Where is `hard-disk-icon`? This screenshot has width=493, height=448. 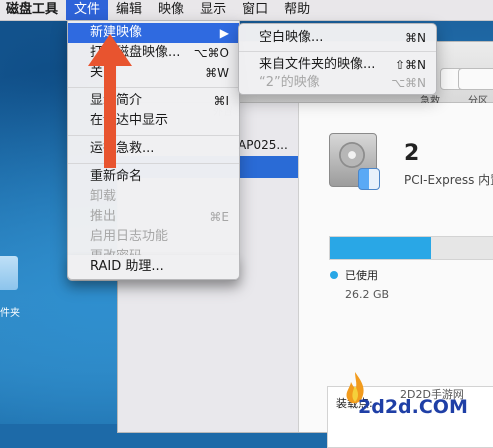 hard-disk-icon is located at coordinates (354, 161).